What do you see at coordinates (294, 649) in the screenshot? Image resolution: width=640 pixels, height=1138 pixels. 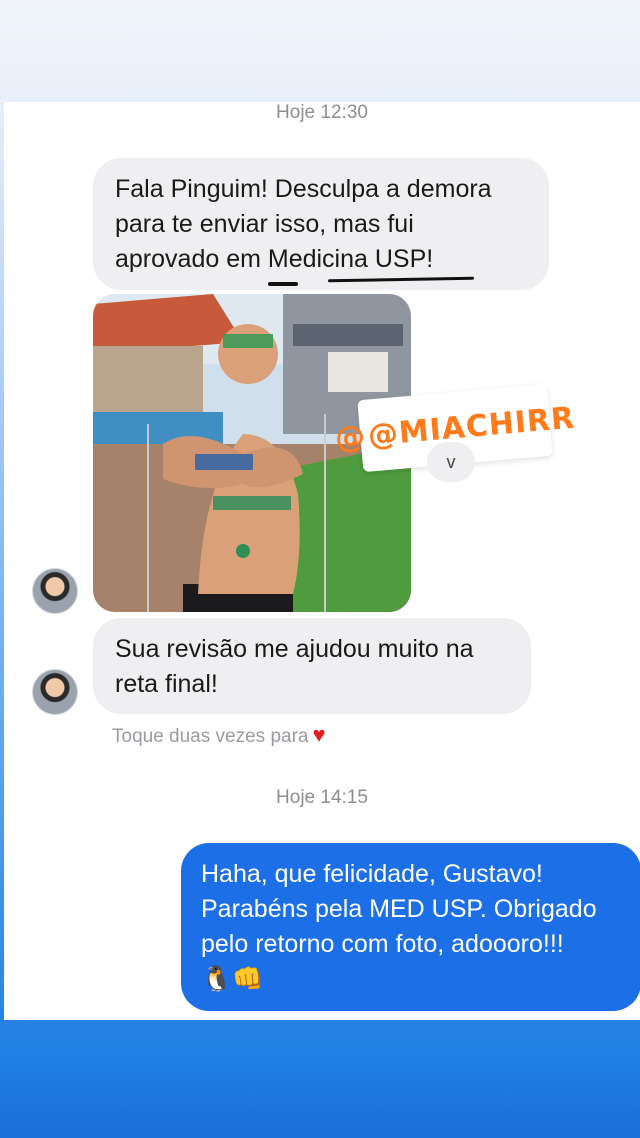 I see `message-line: Sua revisão me ajudou muito na` at bounding box center [294, 649].